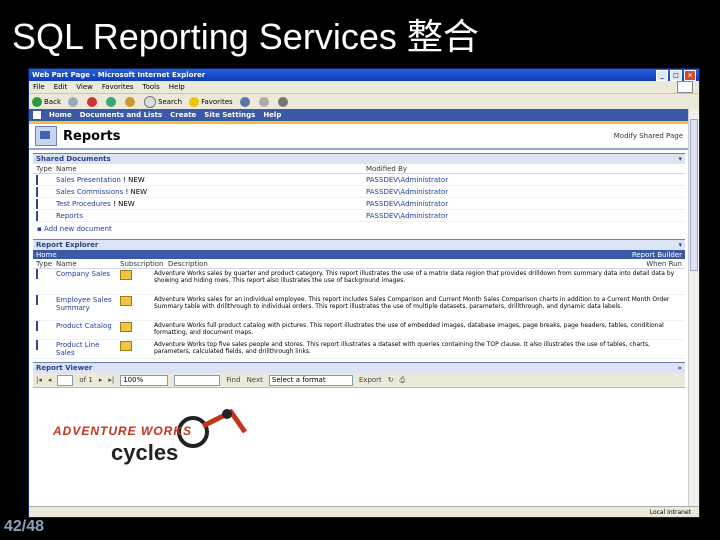 This screenshot has height=540, width=720. Describe the element at coordinates (229, 115) in the screenshot. I see `nav-site-settings: Site Settings` at that location.